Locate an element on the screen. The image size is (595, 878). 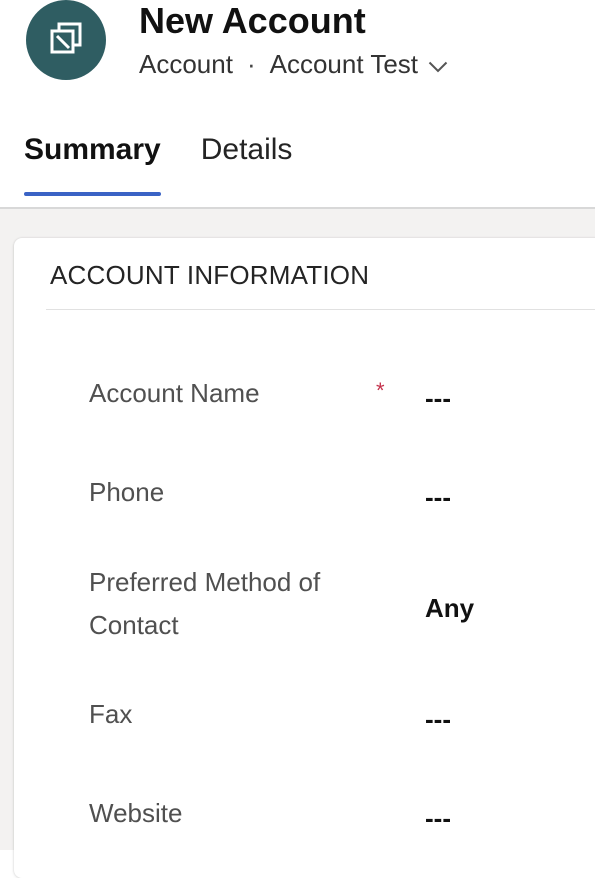
section-title: ACCOUNT INFORMATION is located at coordinates (210, 275).